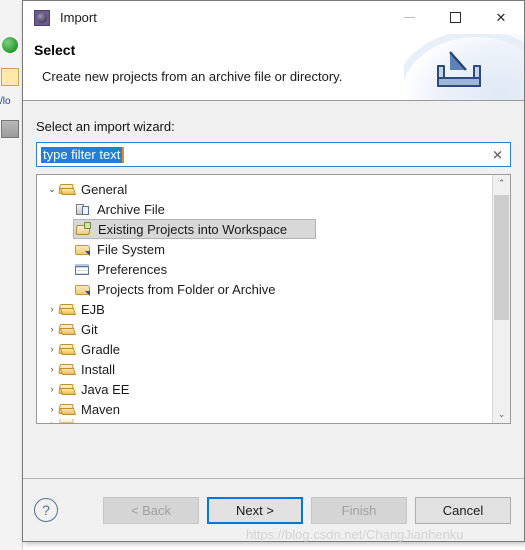 The width and height of the screenshot is (525, 550). What do you see at coordinates (10, 77) in the screenshot?
I see `desktop-icon-folder` at bounding box center [10, 77].